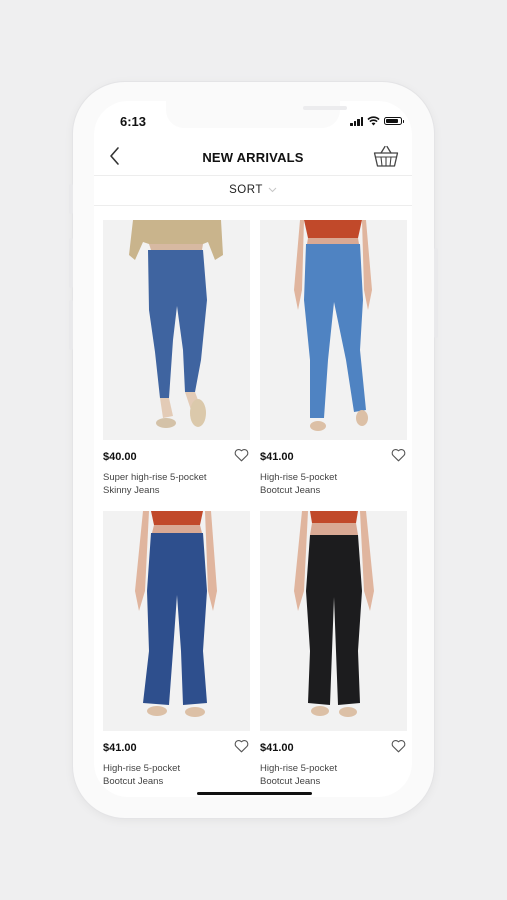 The height and width of the screenshot is (900, 507). I want to click on battery-icon, so click(394, 121).